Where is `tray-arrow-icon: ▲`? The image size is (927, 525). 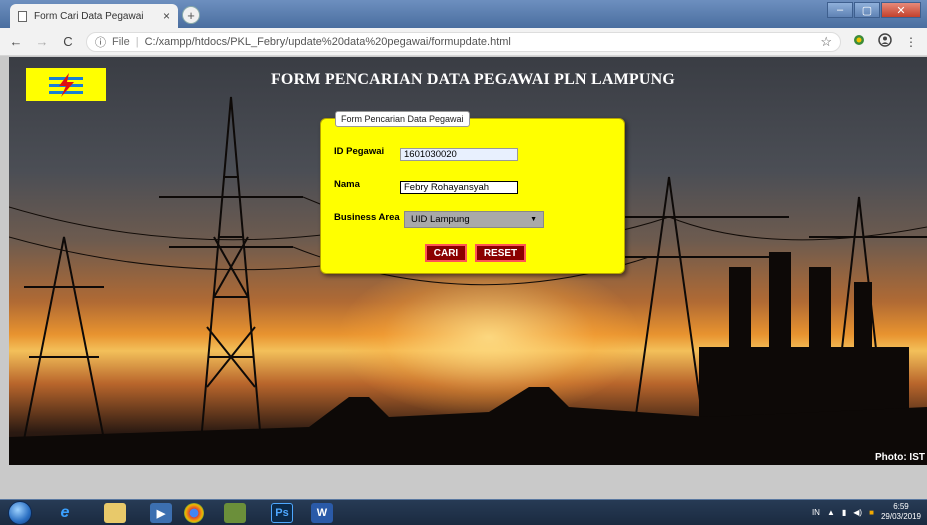 tray-arrow-icon: ▲ is located at coordinates (831, 512).